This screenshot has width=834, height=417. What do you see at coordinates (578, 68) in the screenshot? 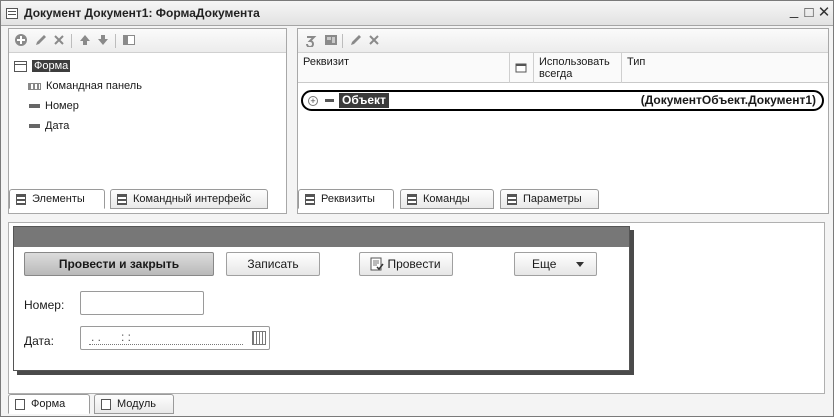
I see `column-use-always: Использовать всегда` at bounding box center [578, 68].